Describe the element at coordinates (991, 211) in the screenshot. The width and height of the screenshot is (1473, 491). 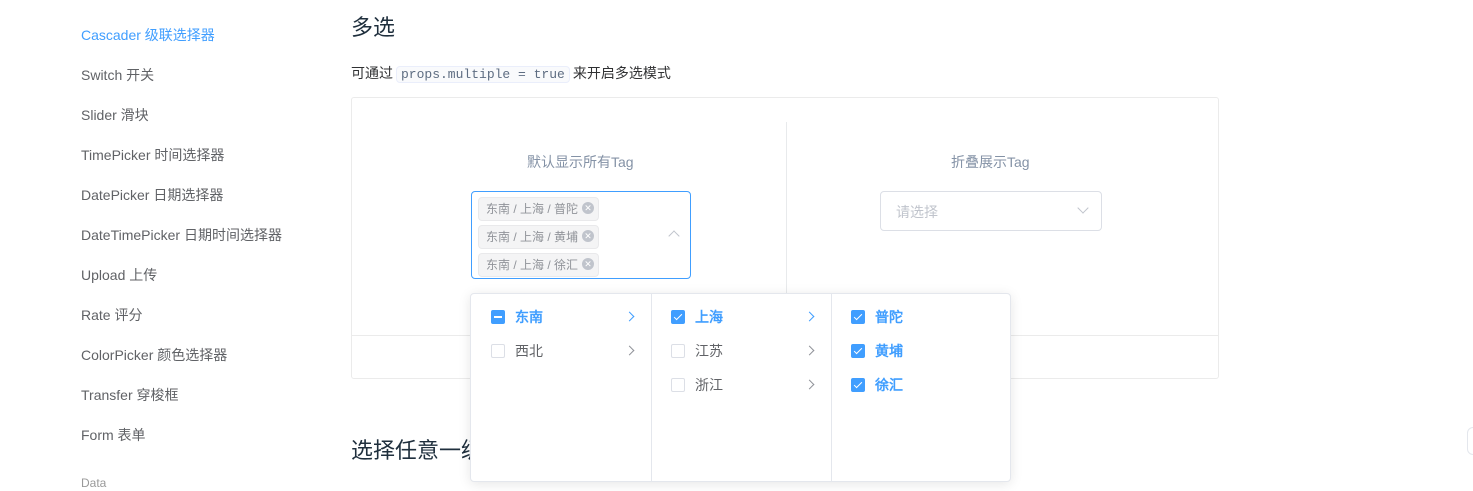
I see `cascader-collapse-input: 请选择` at that location.